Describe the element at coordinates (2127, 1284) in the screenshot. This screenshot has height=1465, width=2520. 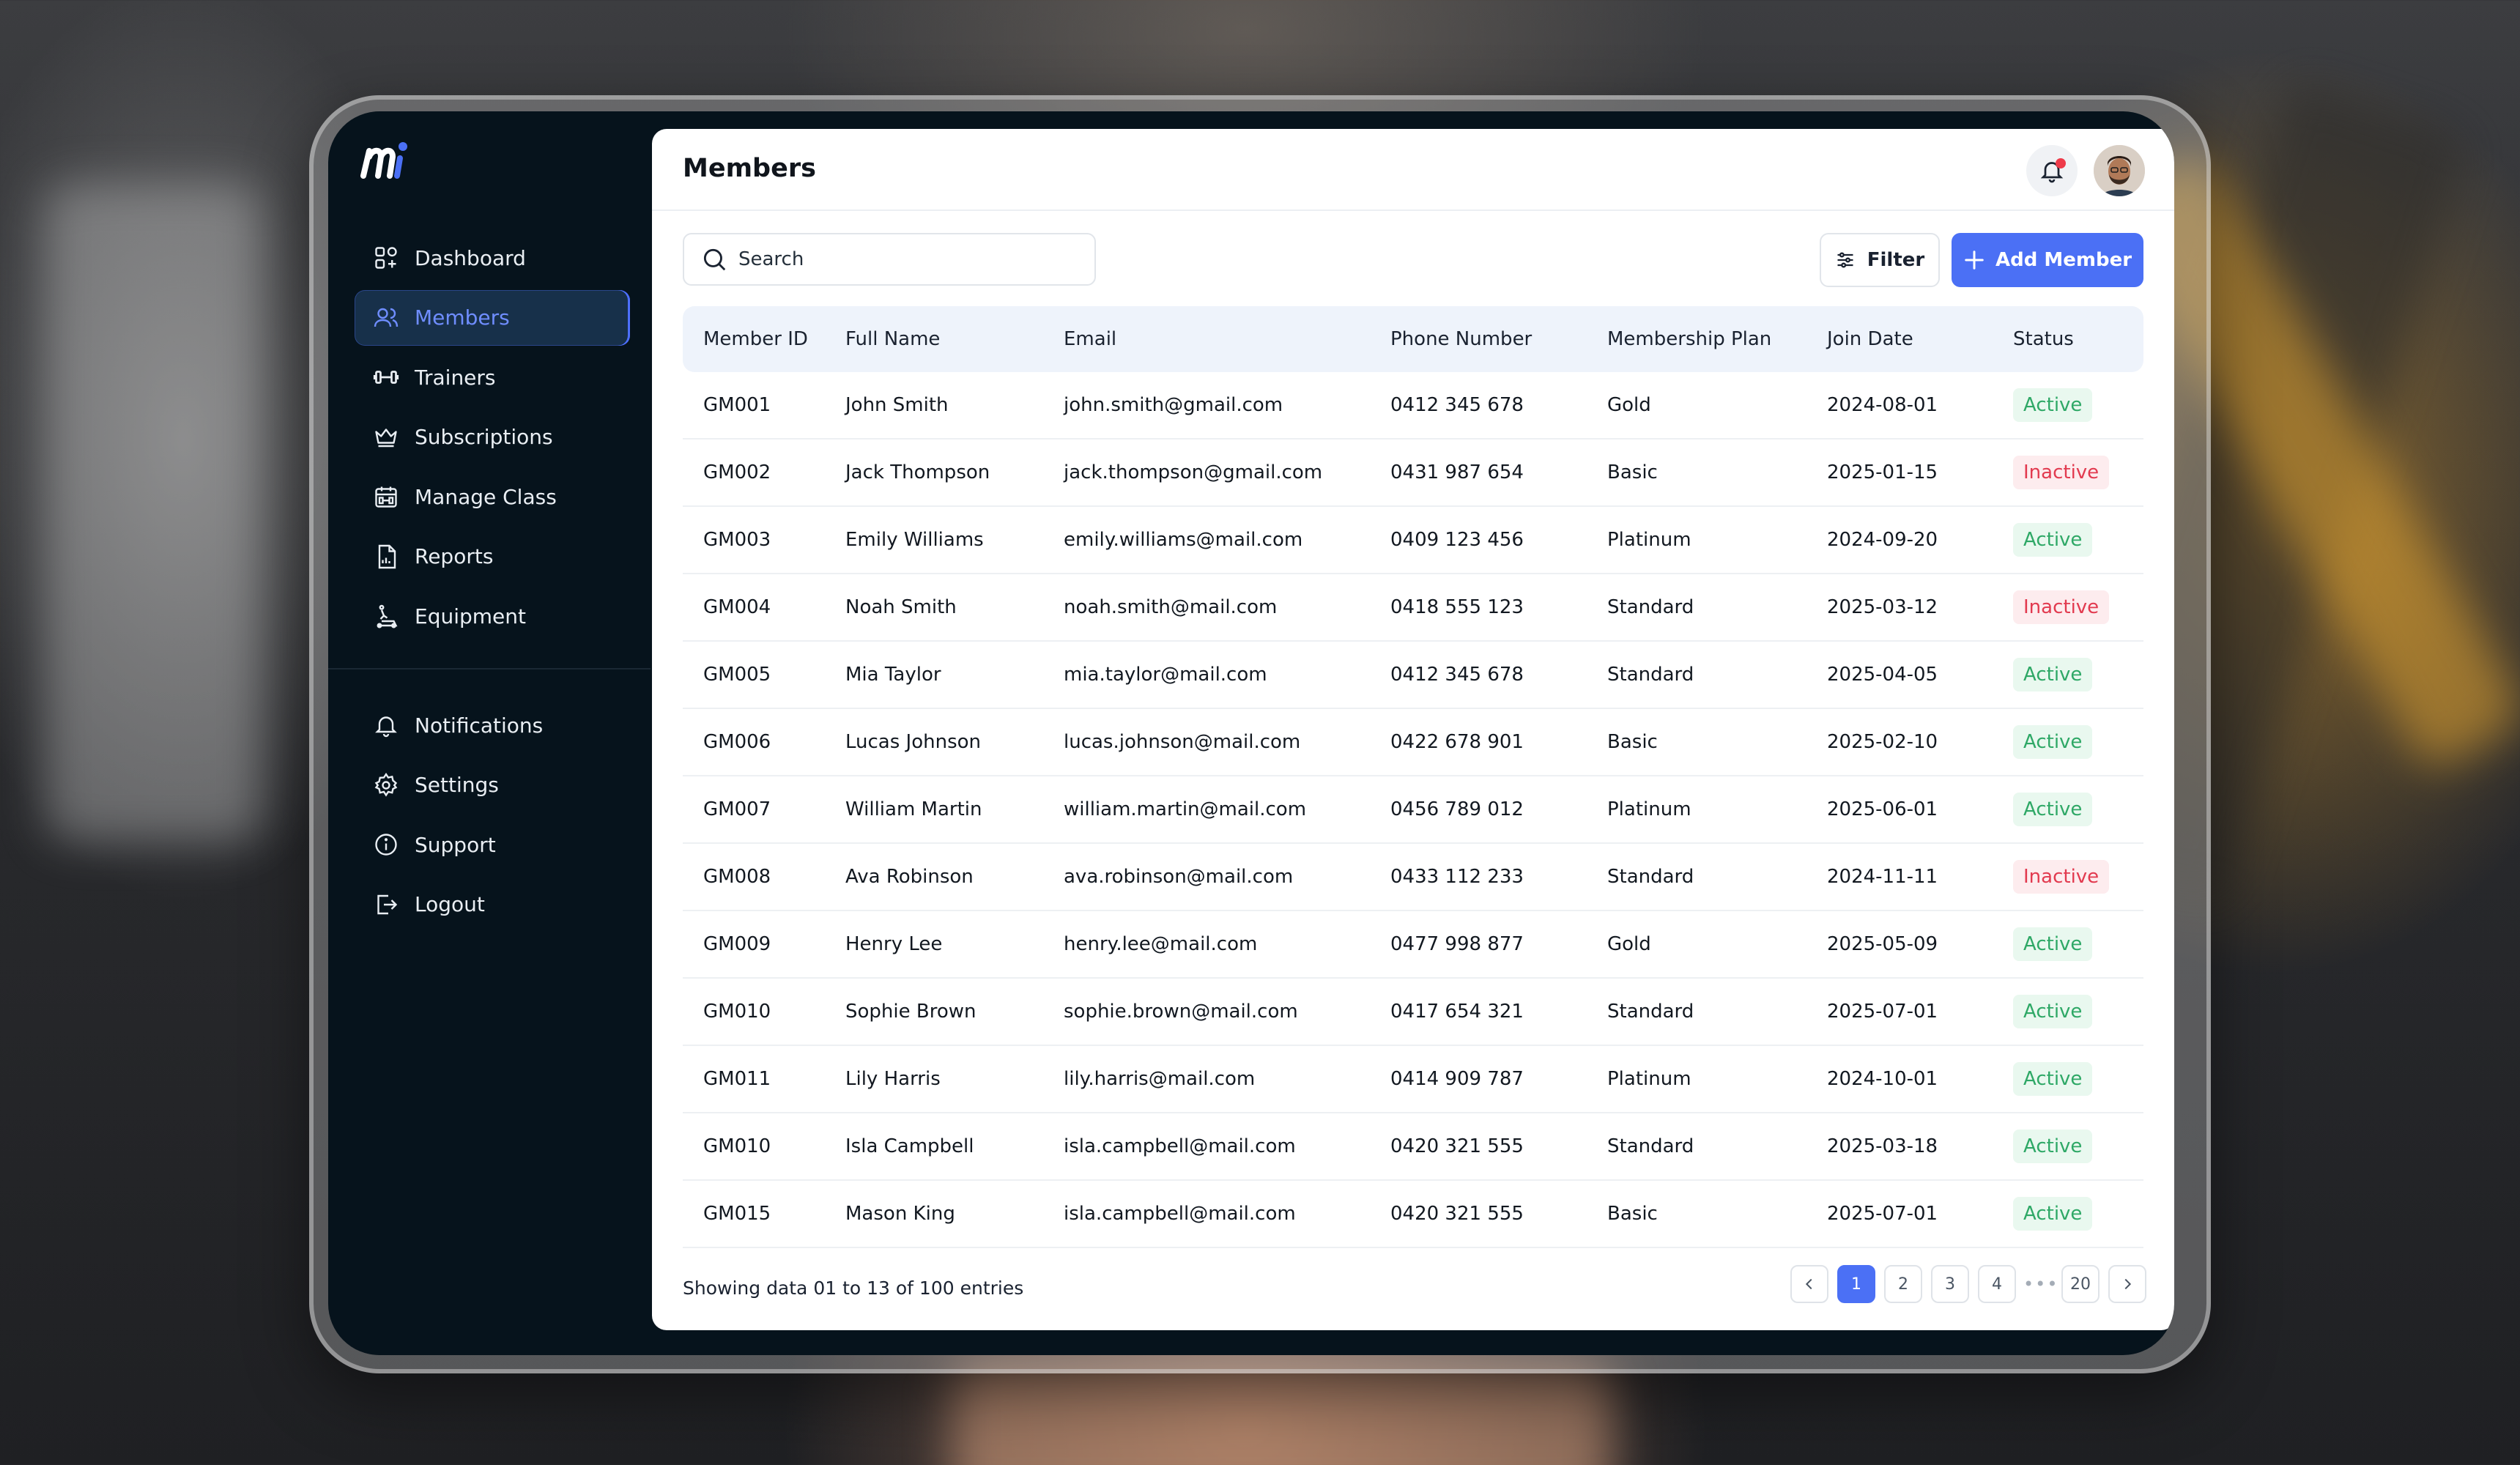
I see `next-page-button` at that location.